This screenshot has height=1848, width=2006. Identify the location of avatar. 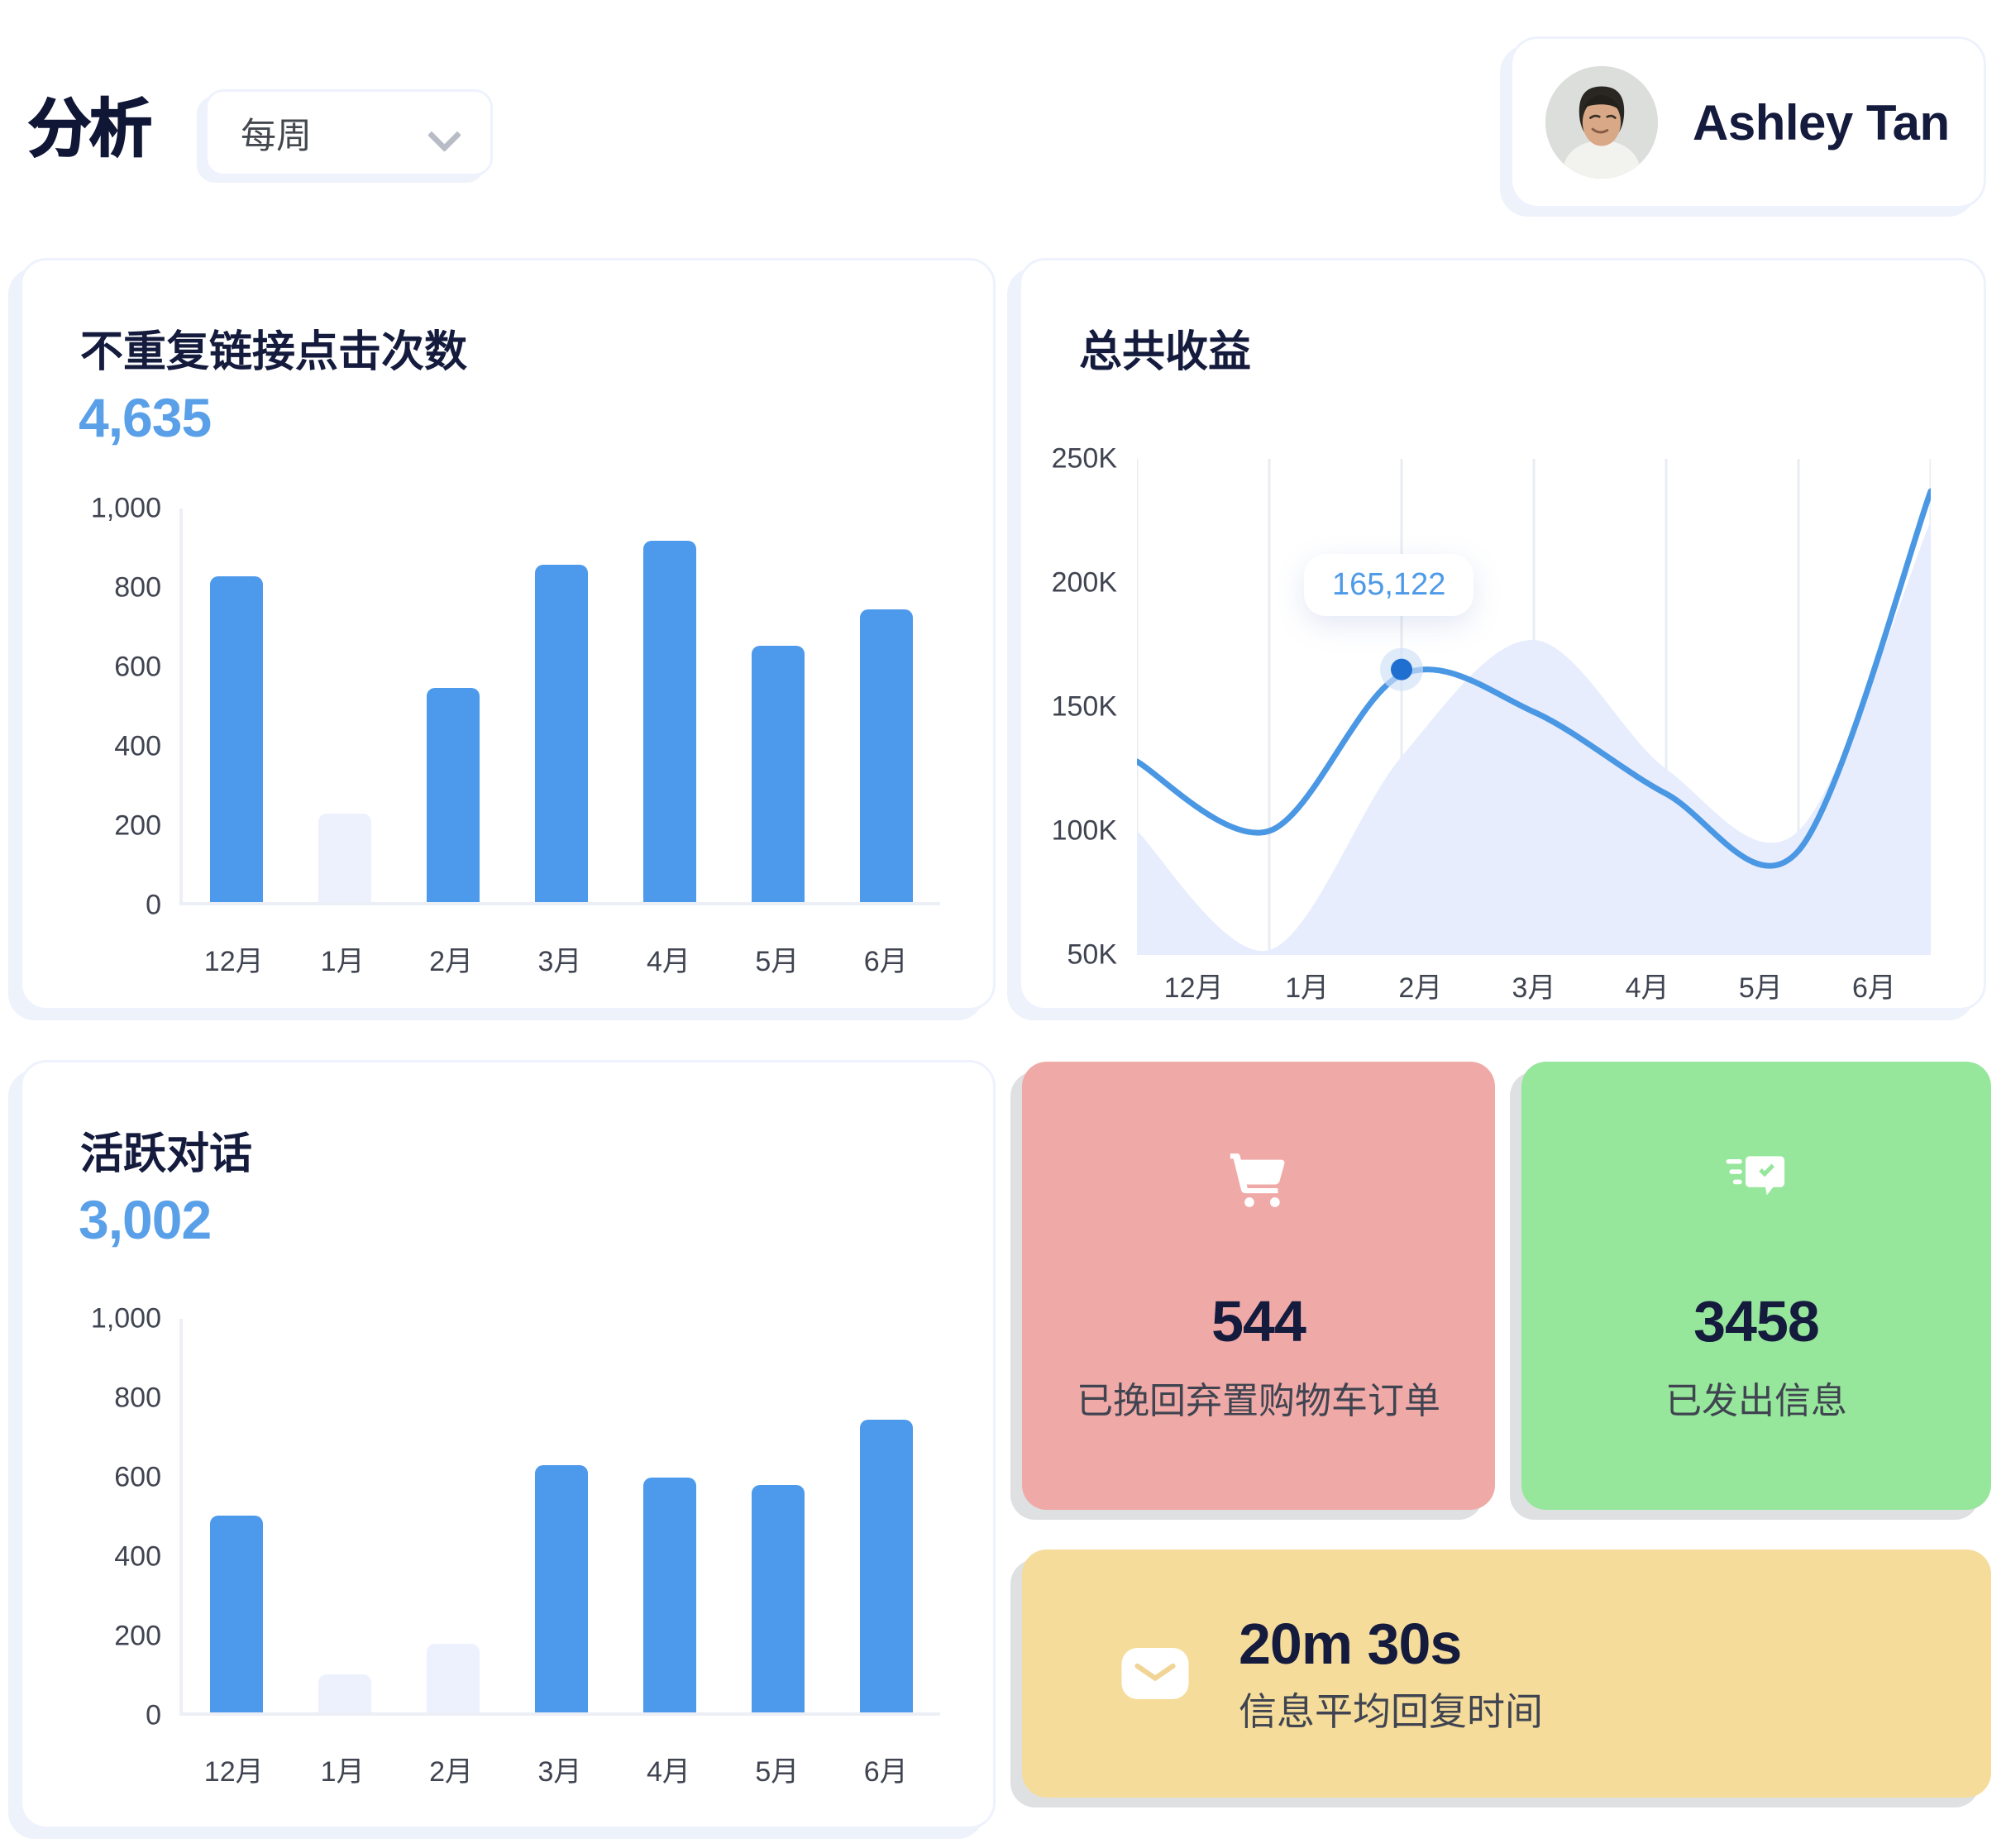
(1601, 122).